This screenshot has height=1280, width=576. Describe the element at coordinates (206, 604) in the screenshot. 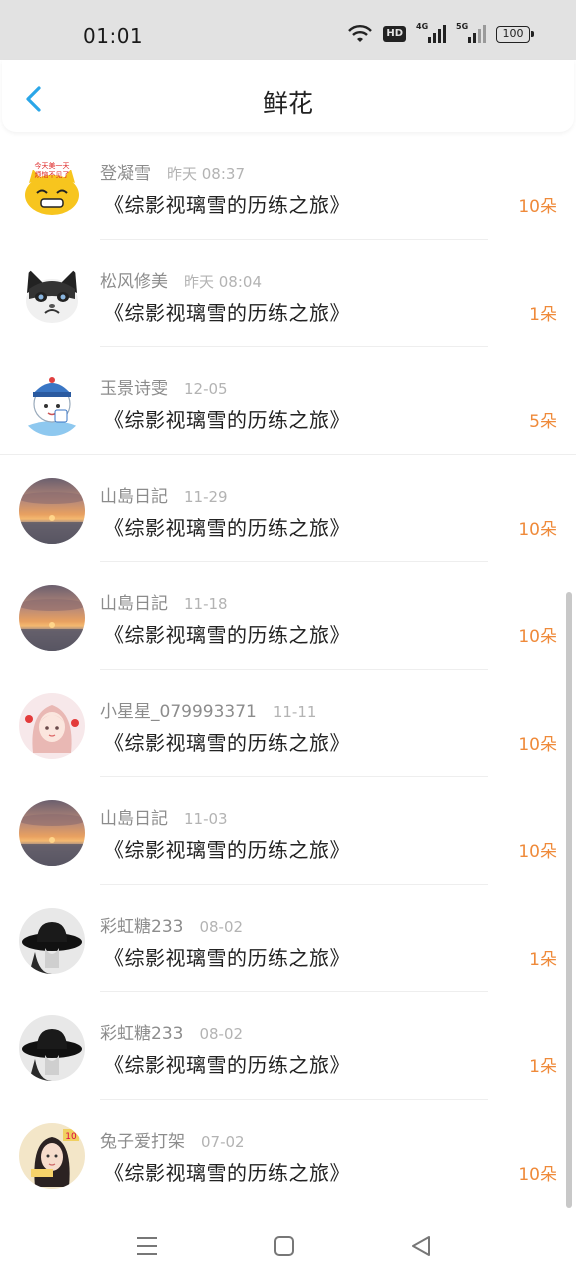

I see `gift-time: 11-18` at that location.